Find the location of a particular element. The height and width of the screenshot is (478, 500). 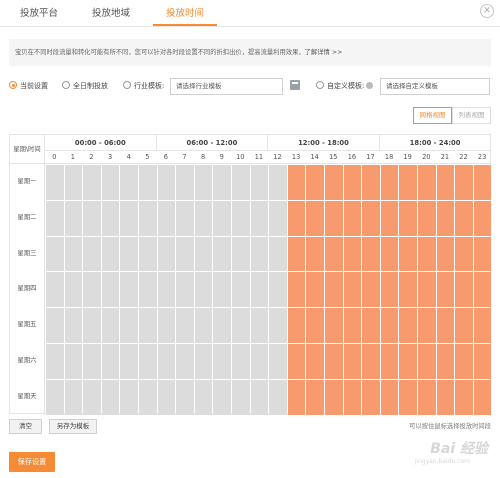

save-as-template-button: 另存为模板 is located at coordinates (73, 426).